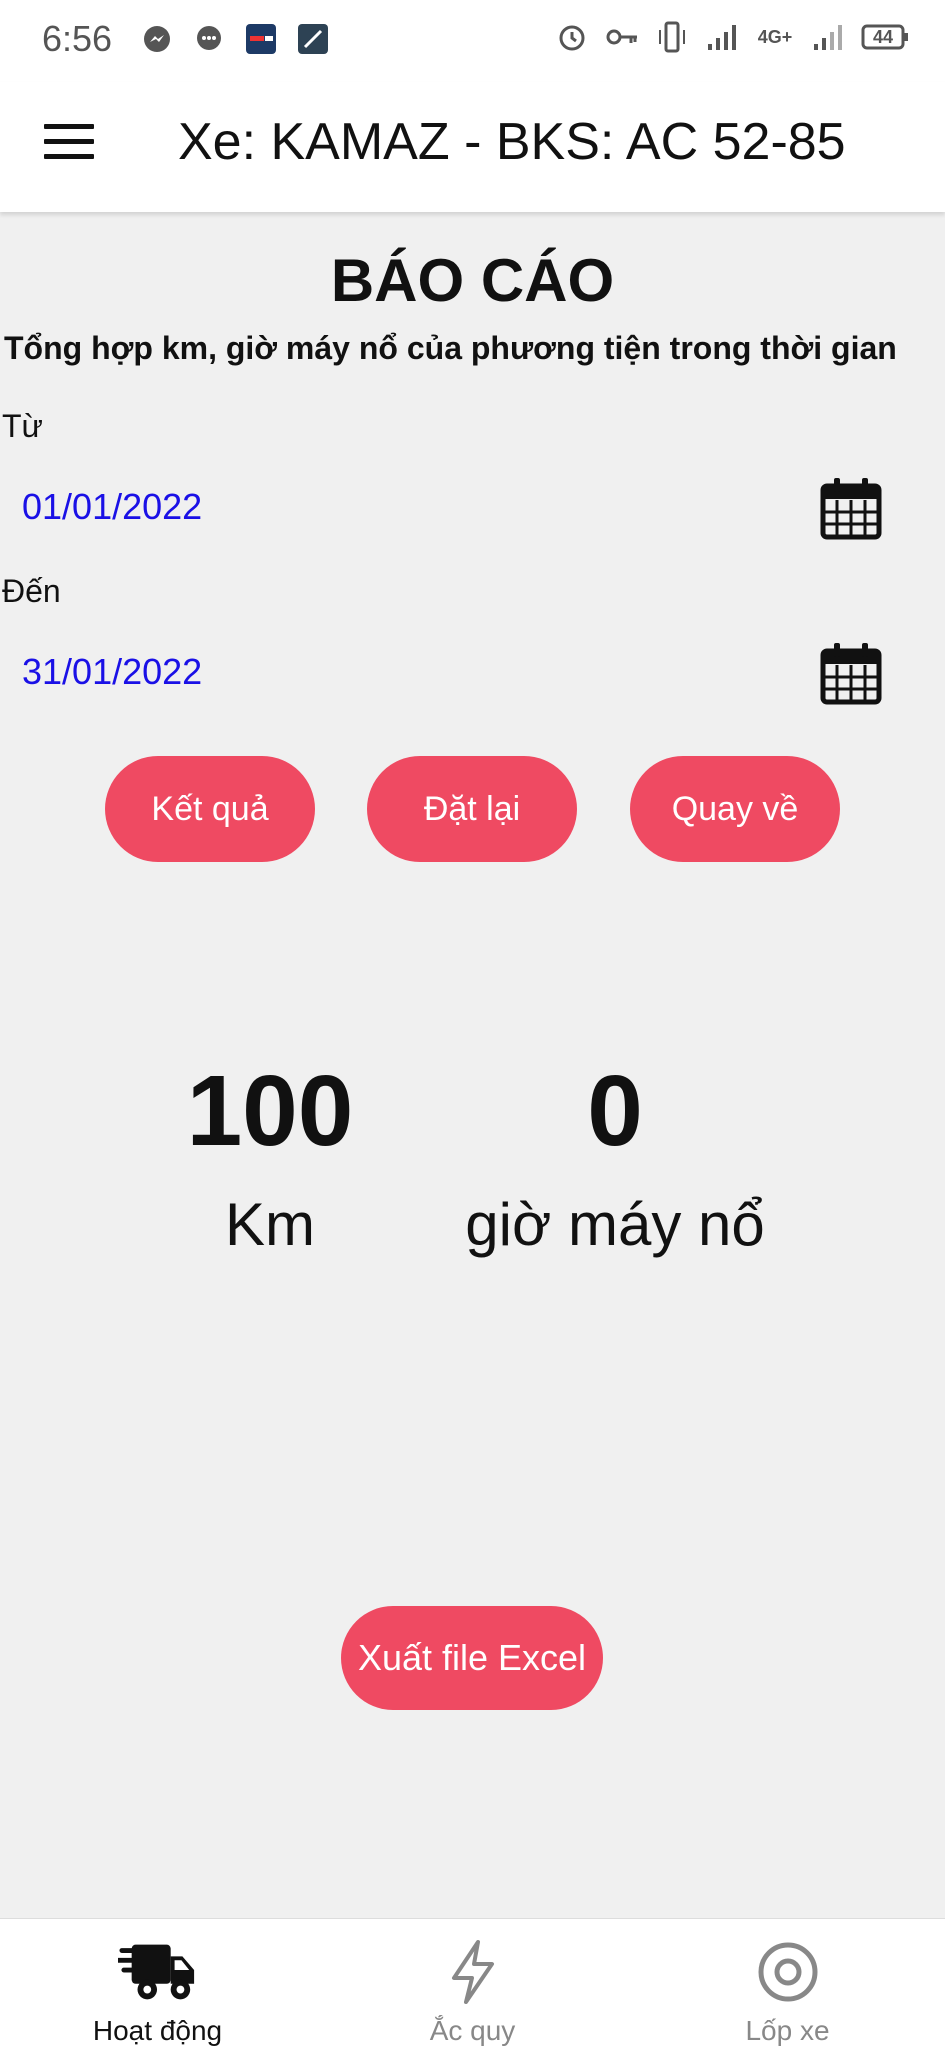 This screenshot has width=945, height=2048. What do you see at coordinates (851, 673) in the screenshot?
I see `to-calendar-icon` at bounding box center [851, 673].